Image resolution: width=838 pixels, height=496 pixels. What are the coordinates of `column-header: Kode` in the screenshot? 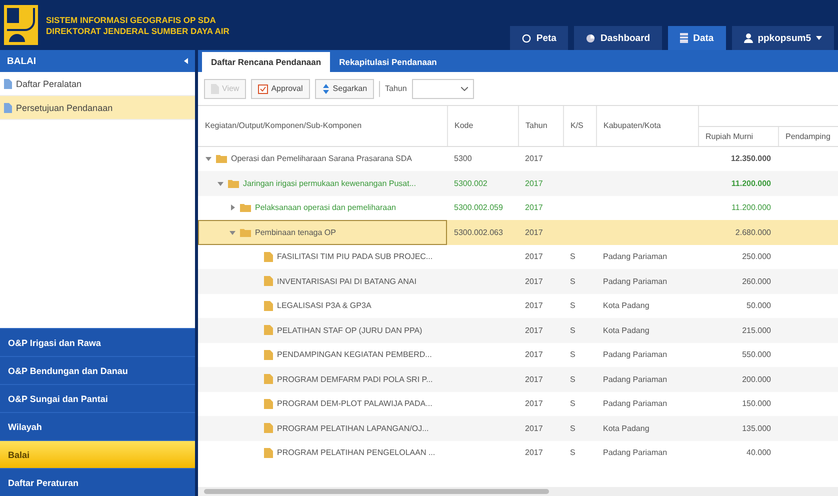 It's located at (482, 126).